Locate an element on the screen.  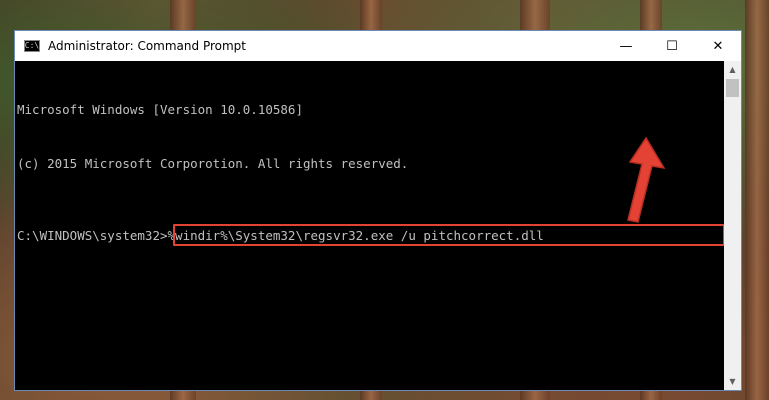
console-line: Microsoft Windows [Version 10.0.10586] is located at coordinates (160, 109).